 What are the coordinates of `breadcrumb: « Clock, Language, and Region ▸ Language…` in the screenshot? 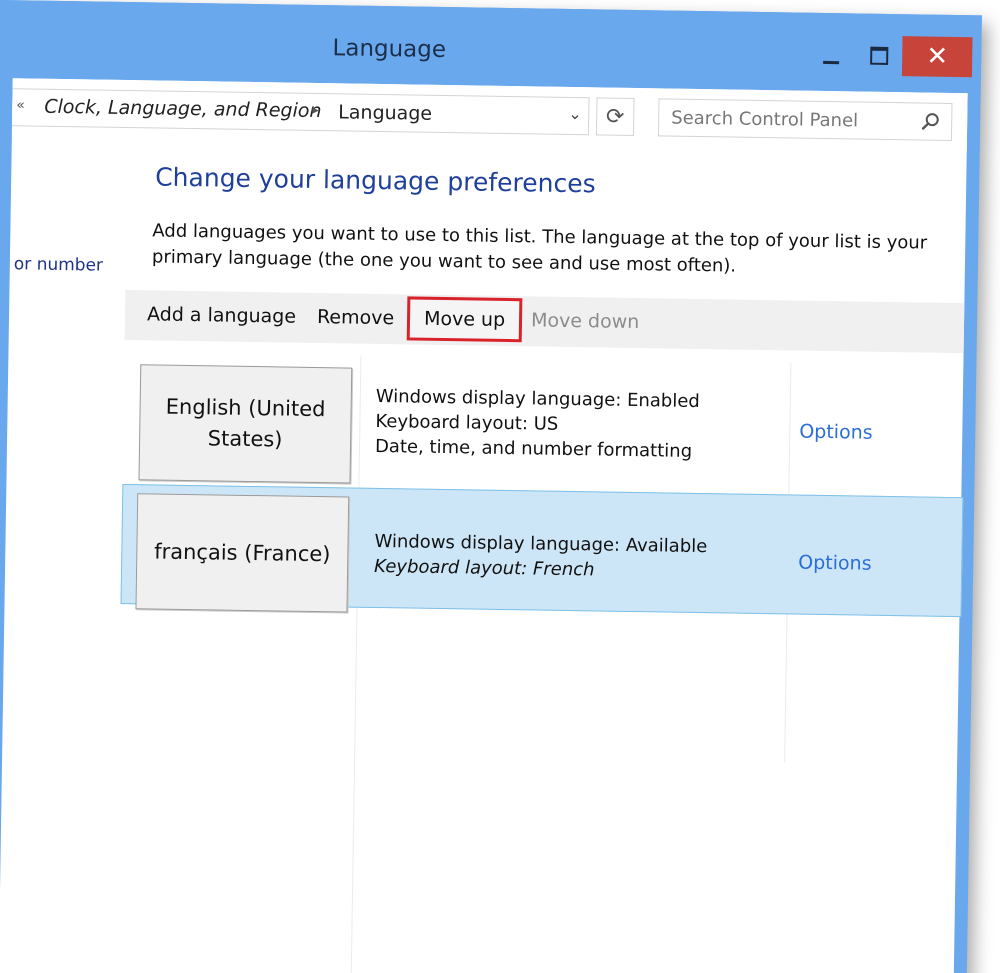 It's located at (301, 112).